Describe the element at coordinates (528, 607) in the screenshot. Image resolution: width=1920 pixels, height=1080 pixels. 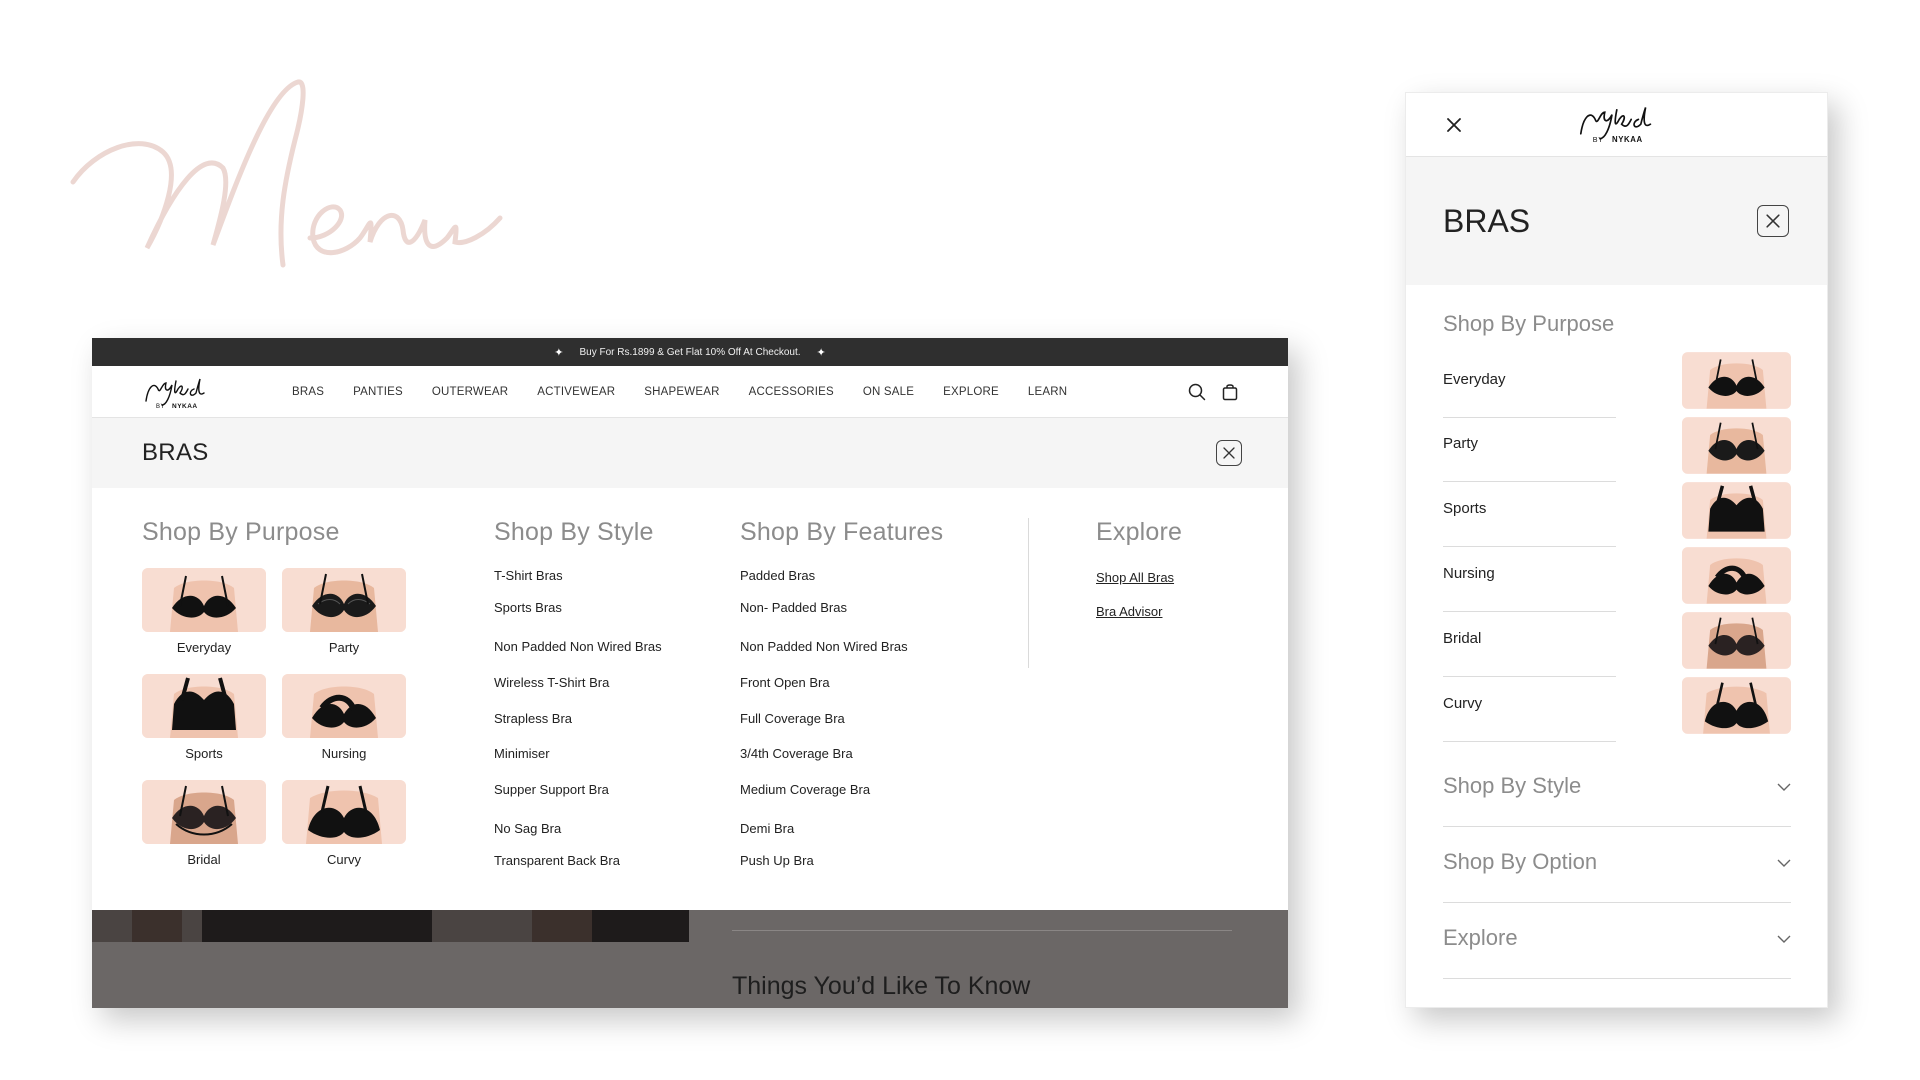
I see `style-link: Sports Bras` at that location.